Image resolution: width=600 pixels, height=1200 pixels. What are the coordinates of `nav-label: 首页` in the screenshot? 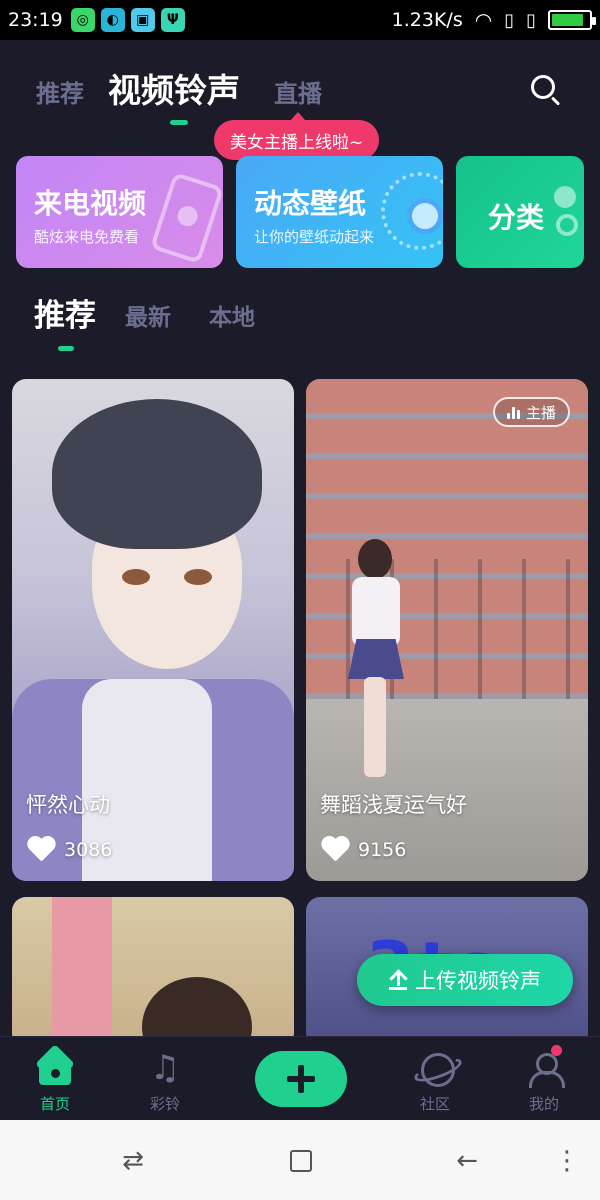 It's located at (54, 1104).